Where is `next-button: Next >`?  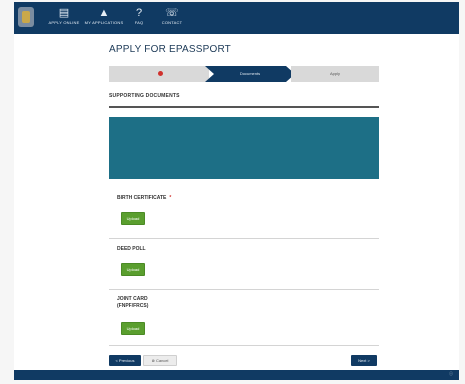
next-button: Next > is located at coordinates (364, 360).